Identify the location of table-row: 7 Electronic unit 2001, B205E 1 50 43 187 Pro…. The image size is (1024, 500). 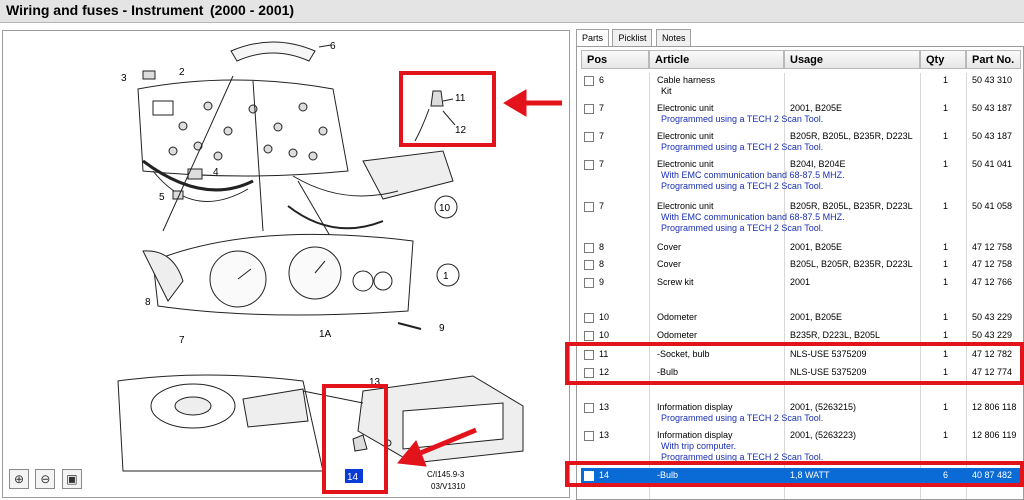
(801, 114).